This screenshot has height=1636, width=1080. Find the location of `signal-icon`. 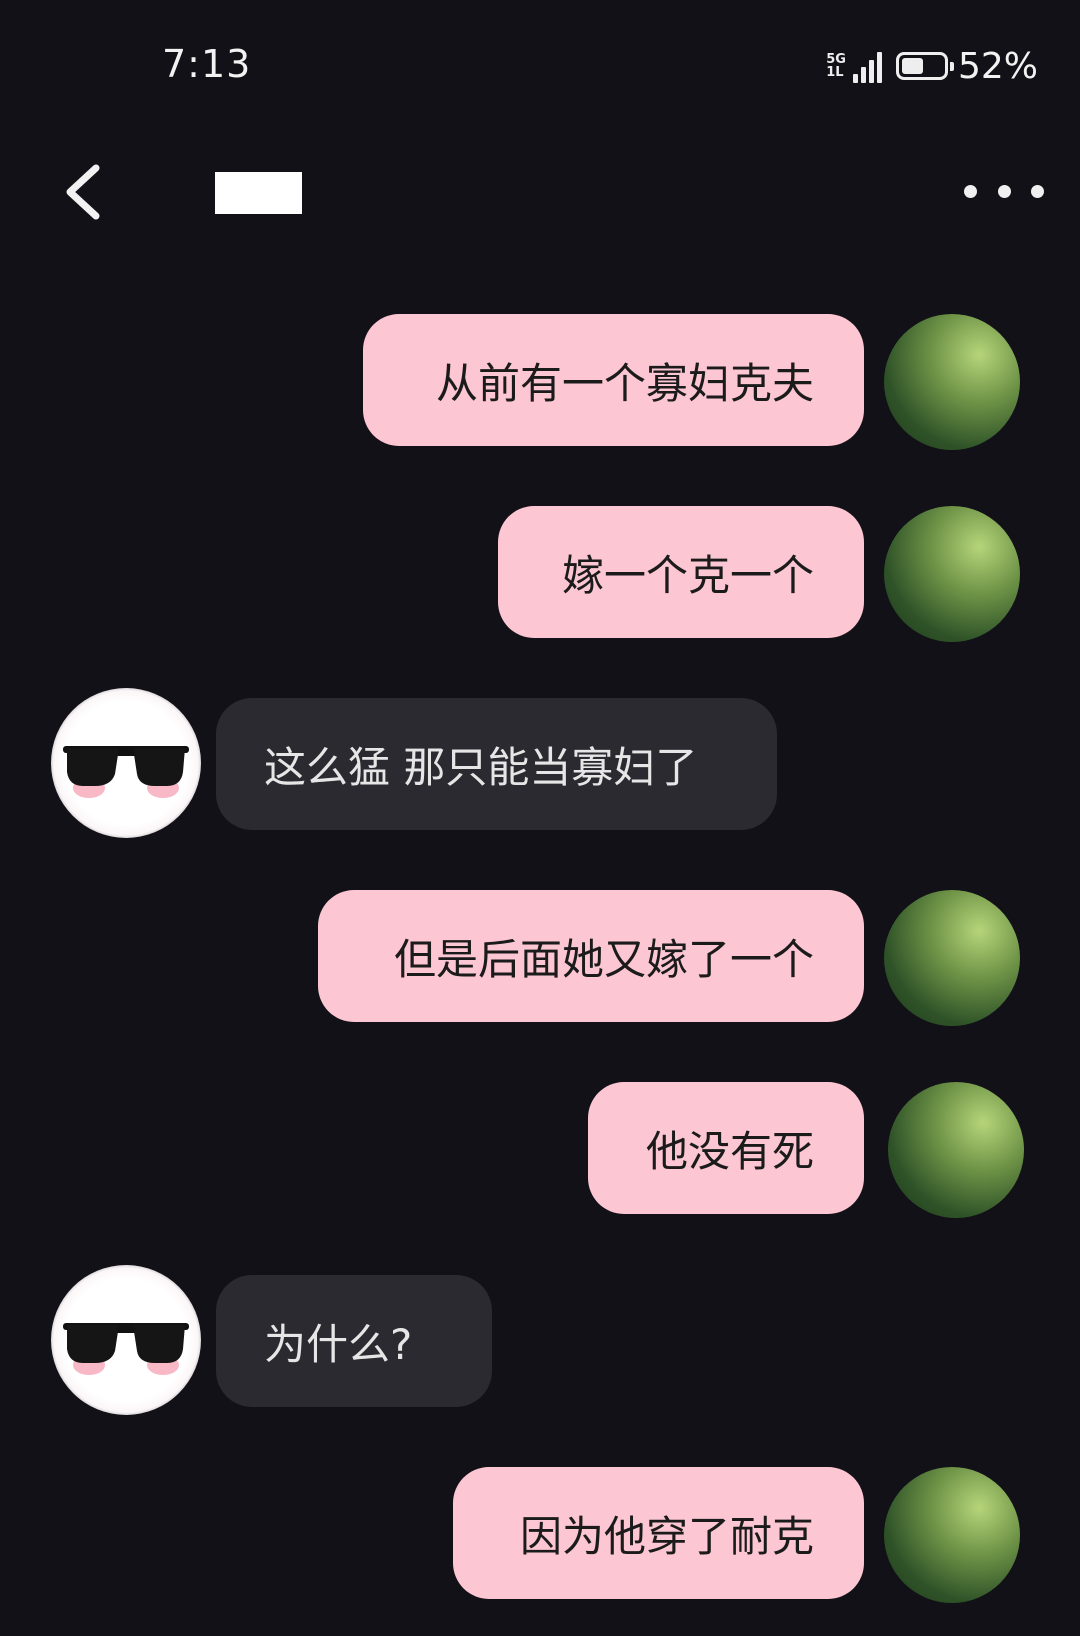

signal-icon is located at coordinates (866, 66).